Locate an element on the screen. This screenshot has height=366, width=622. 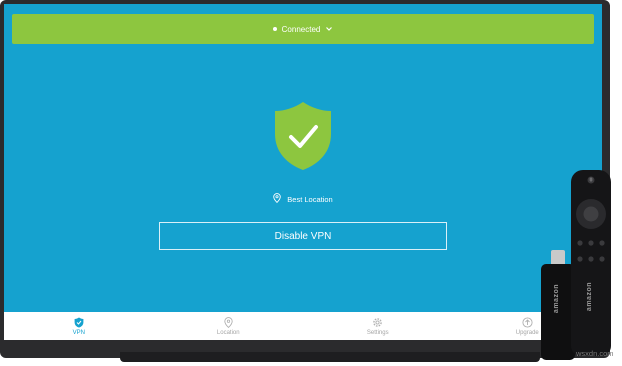
bottom-nav: VPN Location Settings Upgrade is located at coordinates (303, 326).